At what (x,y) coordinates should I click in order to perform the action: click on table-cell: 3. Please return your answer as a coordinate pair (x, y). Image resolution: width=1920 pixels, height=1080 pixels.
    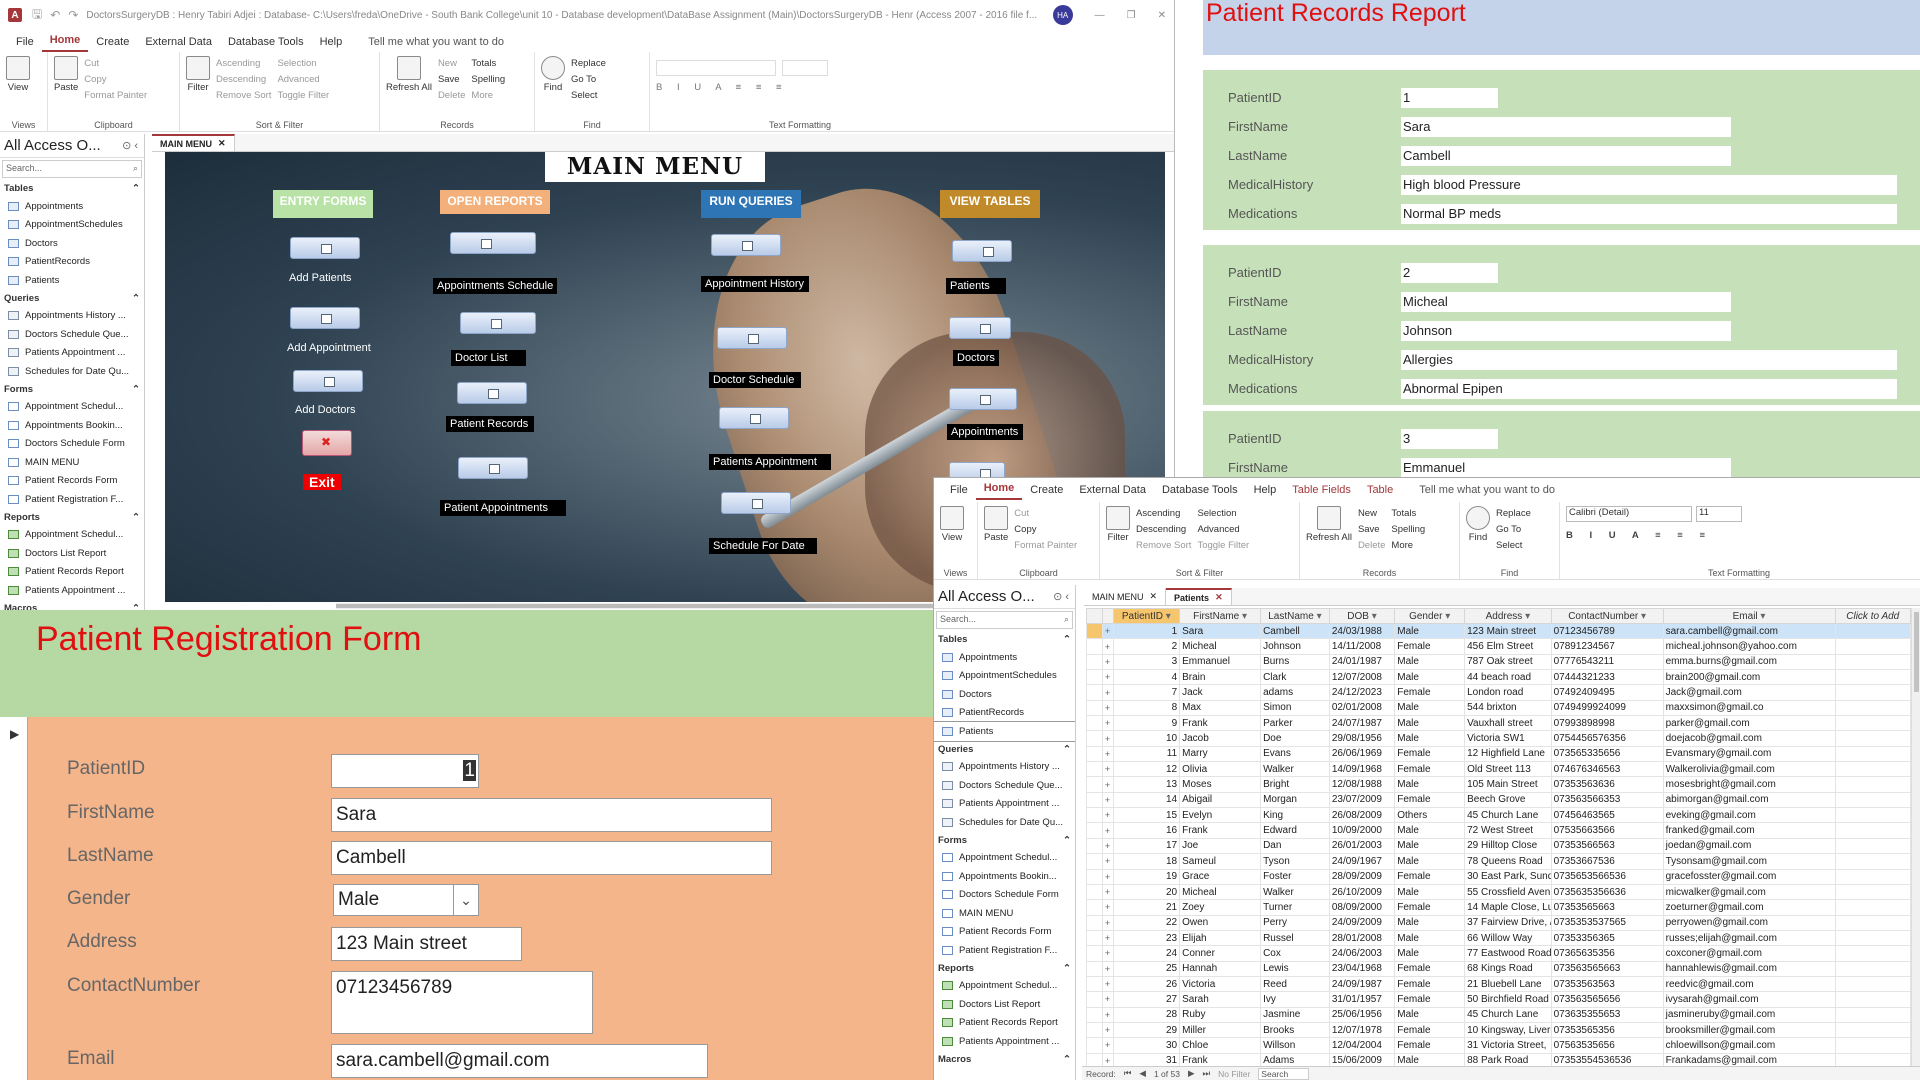
    Looking at the image, I should click on (1146, 662).